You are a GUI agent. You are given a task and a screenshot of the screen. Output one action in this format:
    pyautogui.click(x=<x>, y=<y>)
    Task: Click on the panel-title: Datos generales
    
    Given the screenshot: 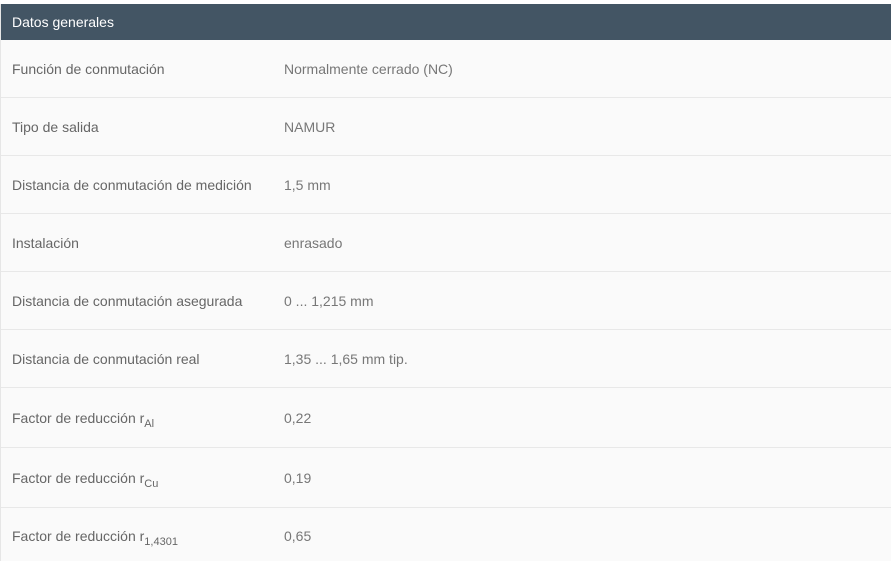 What is the action you would take?
    pyautogui.click(x=63, y=22)
    